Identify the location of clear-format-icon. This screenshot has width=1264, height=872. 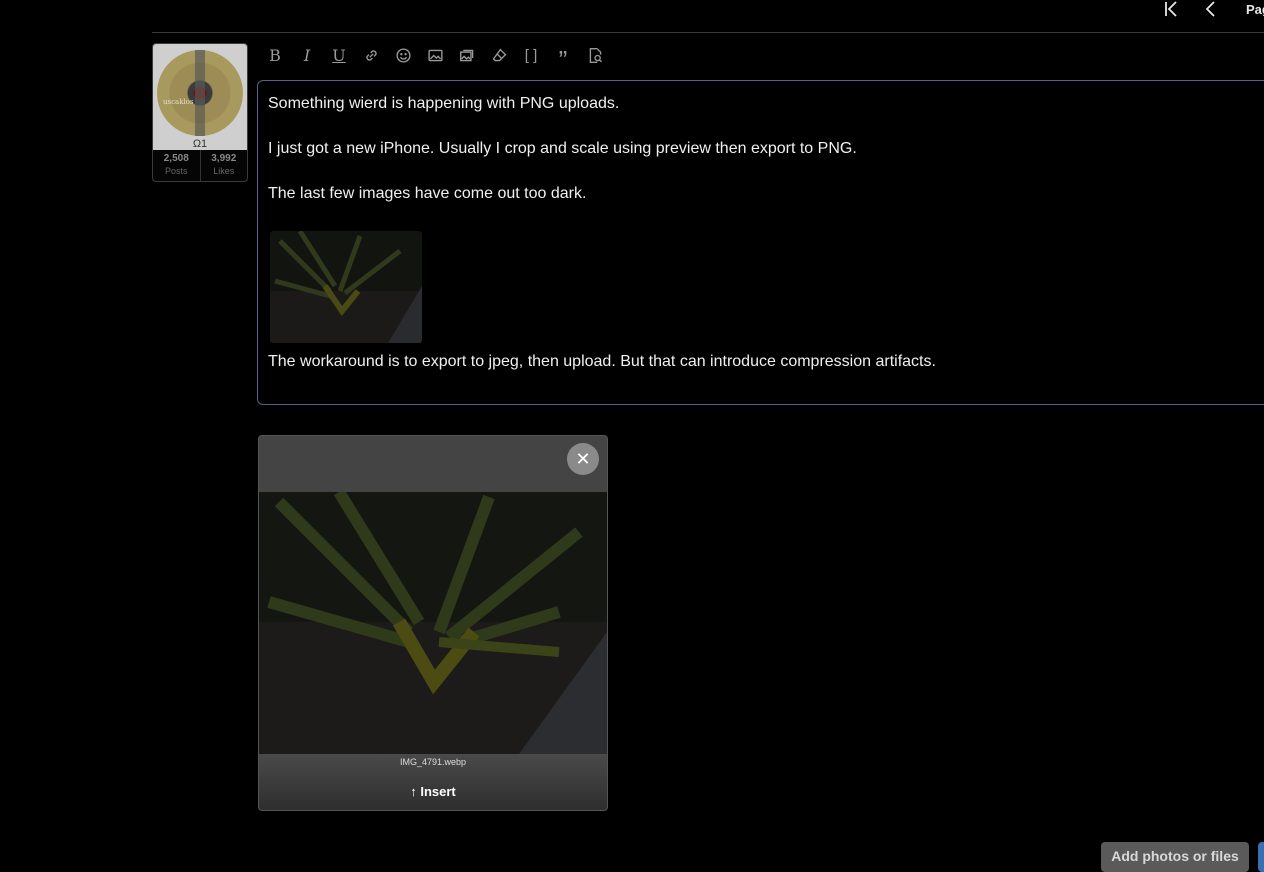
(499, 54).